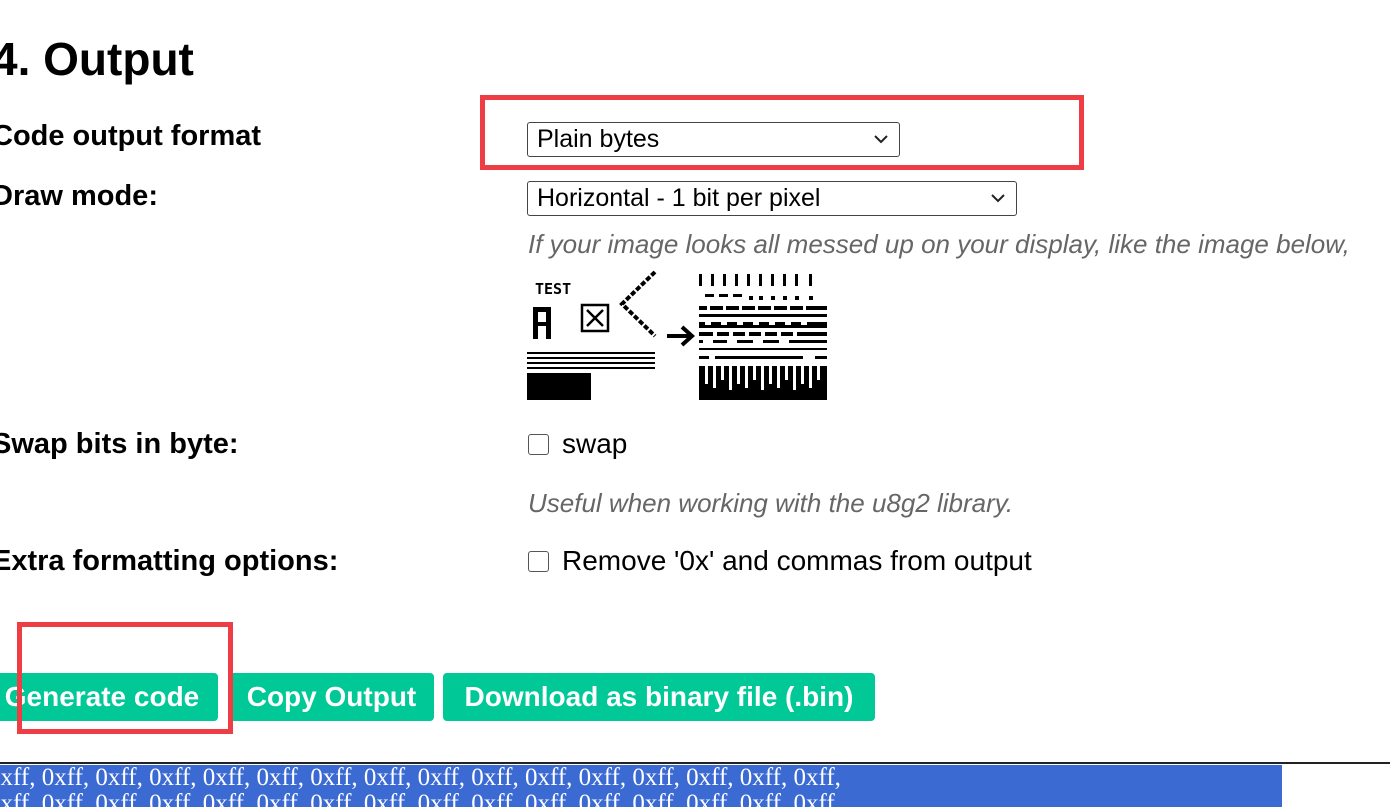 The image size is (1390, 807). Describe the element at coordinates (797, 560) in the screenshot. I see `remove-0x-checkbox-label: Remove '0x' and commas from output` at that location.